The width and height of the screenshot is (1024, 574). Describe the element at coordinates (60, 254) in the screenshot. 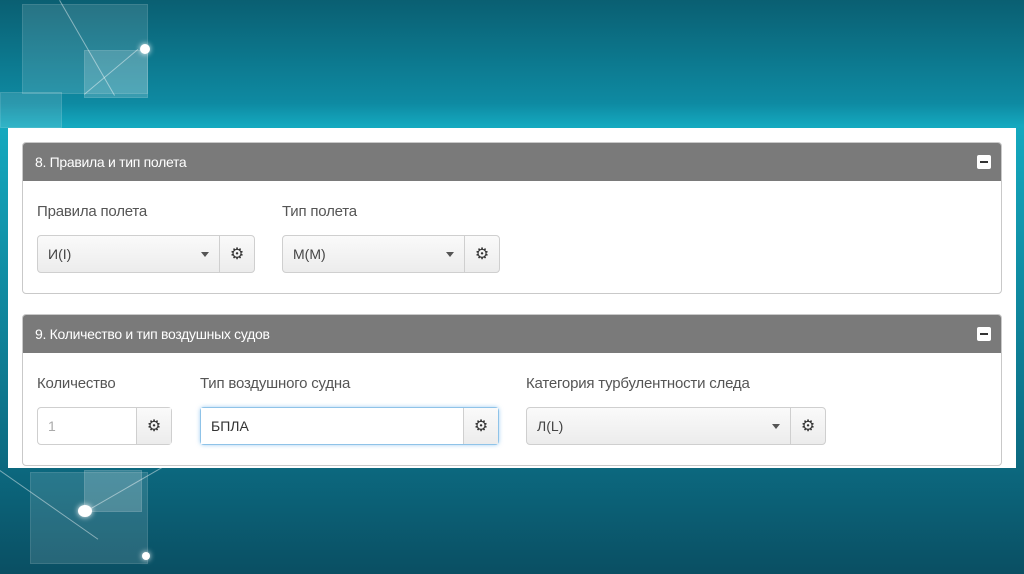

I see `flight-rules-value-text: И(I)` at that location.